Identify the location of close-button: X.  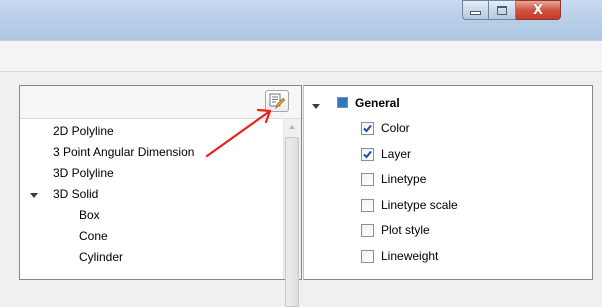
(538, 10).